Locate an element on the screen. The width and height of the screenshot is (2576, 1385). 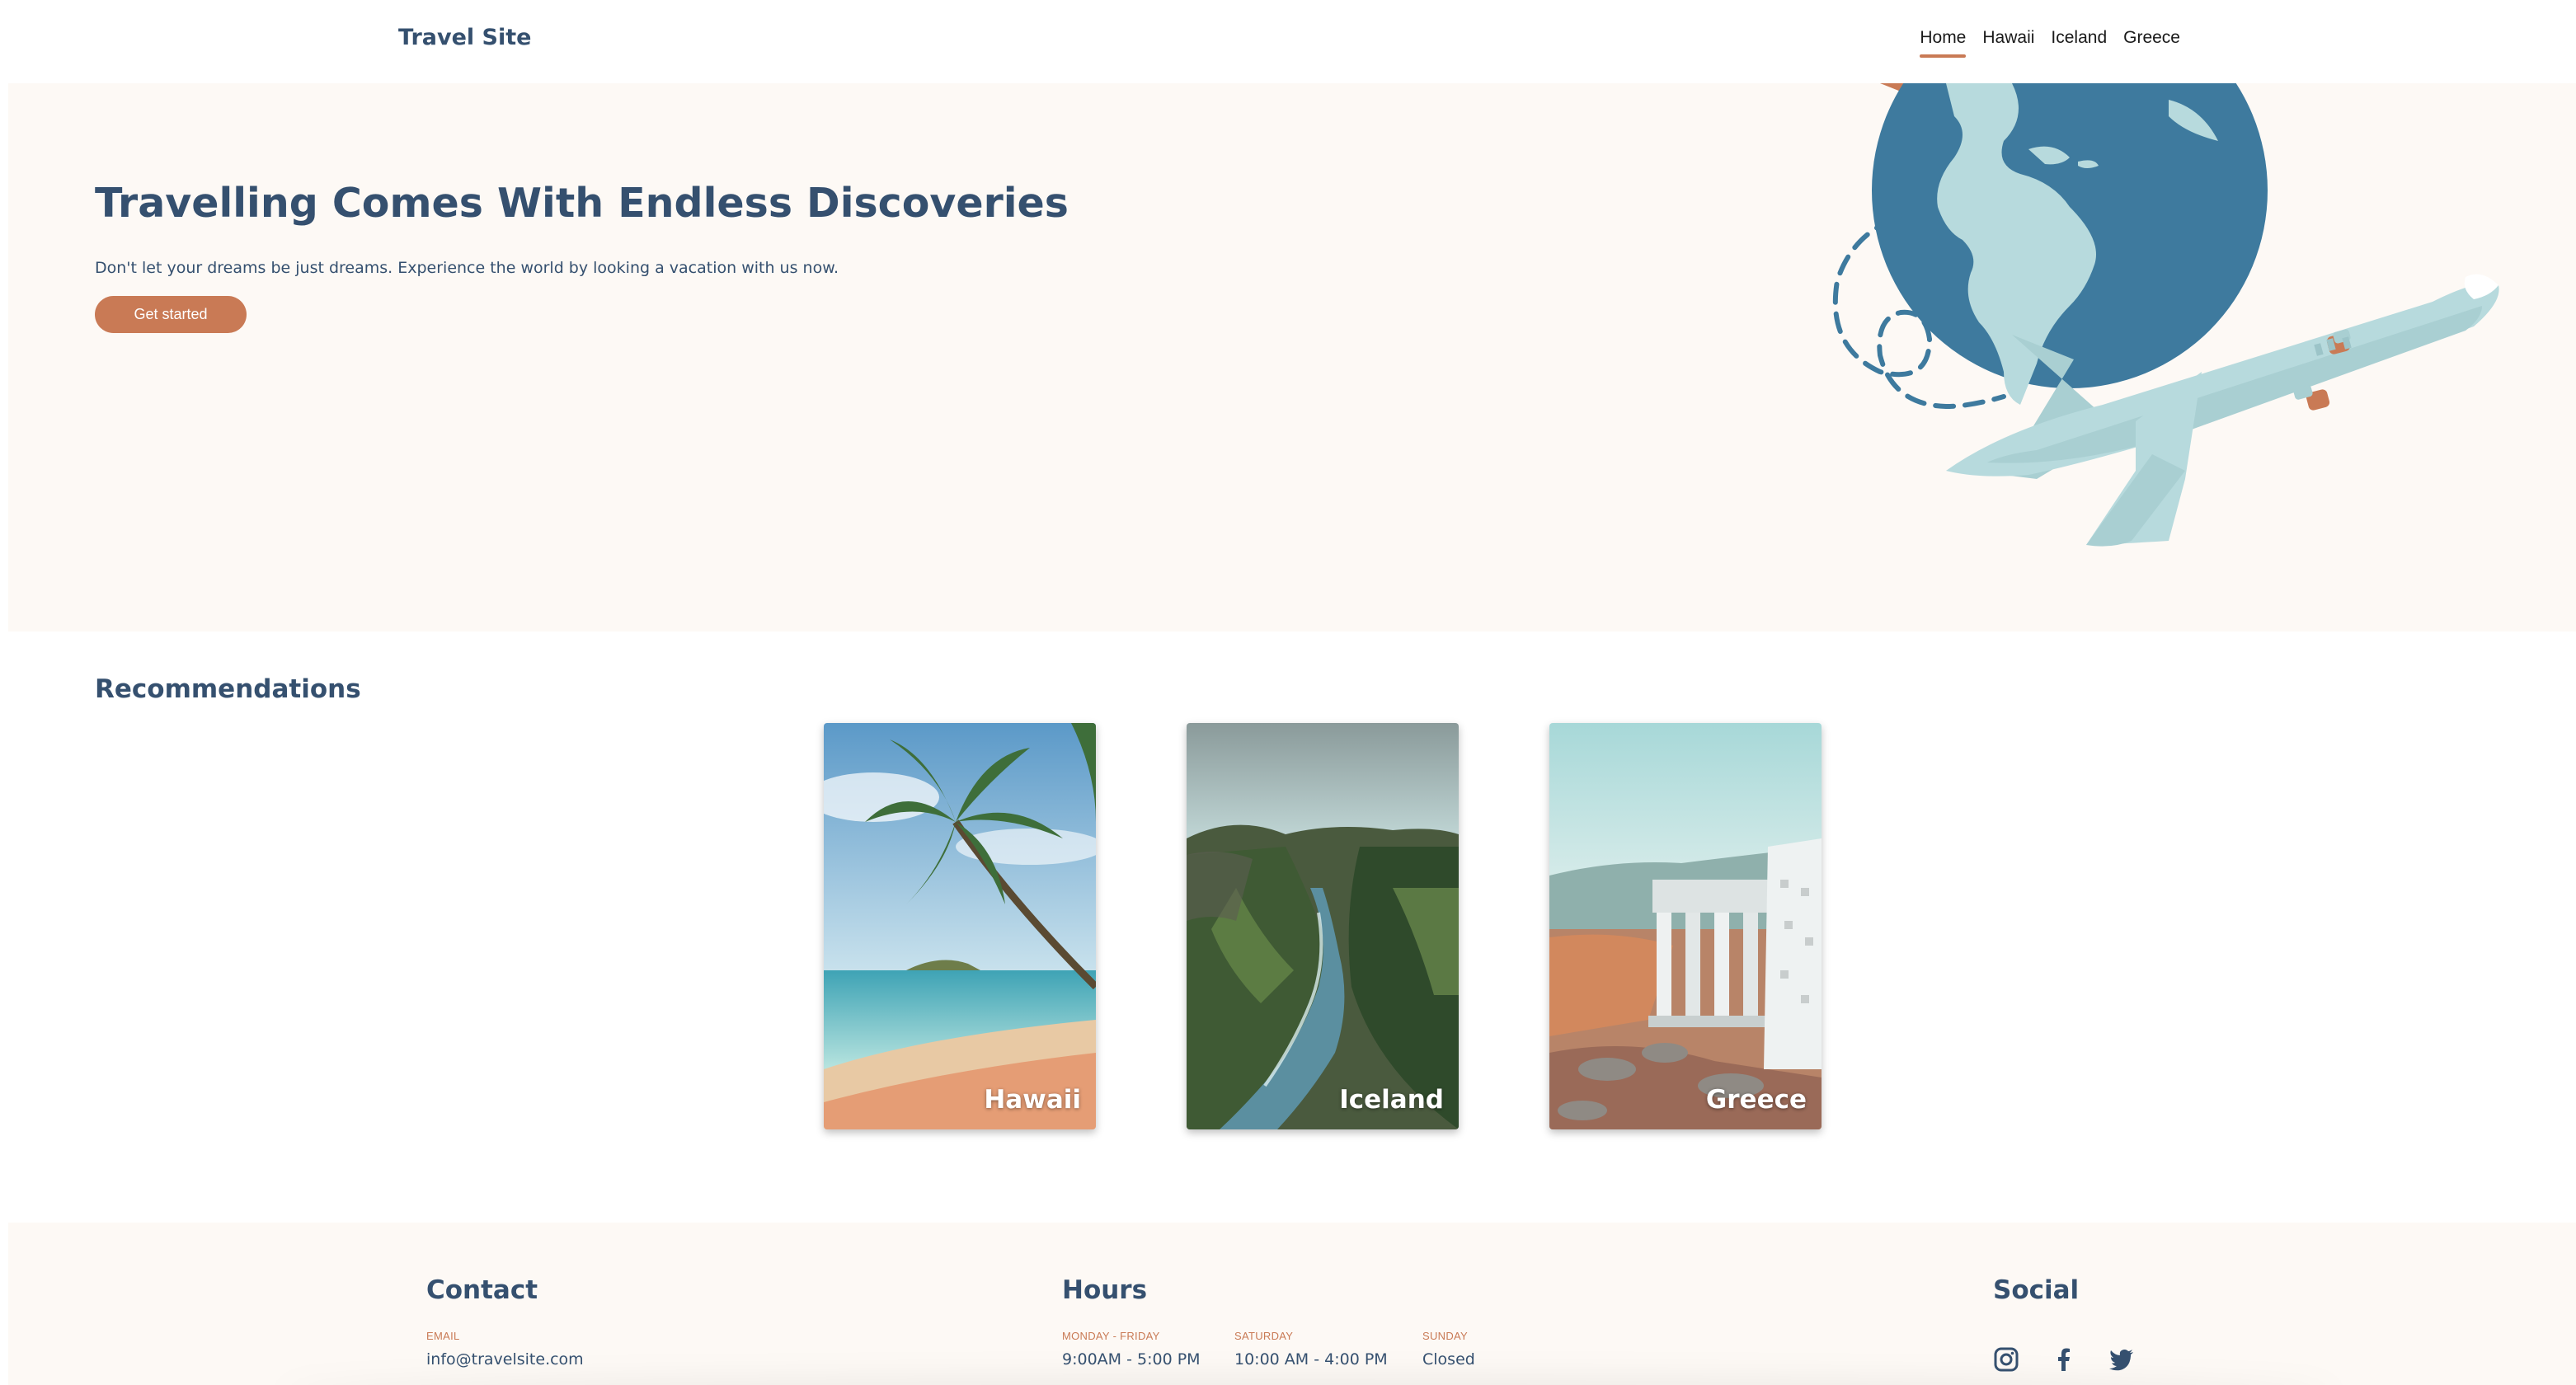
nav-iceland: Iceland is located at coordinates (2079, 43).